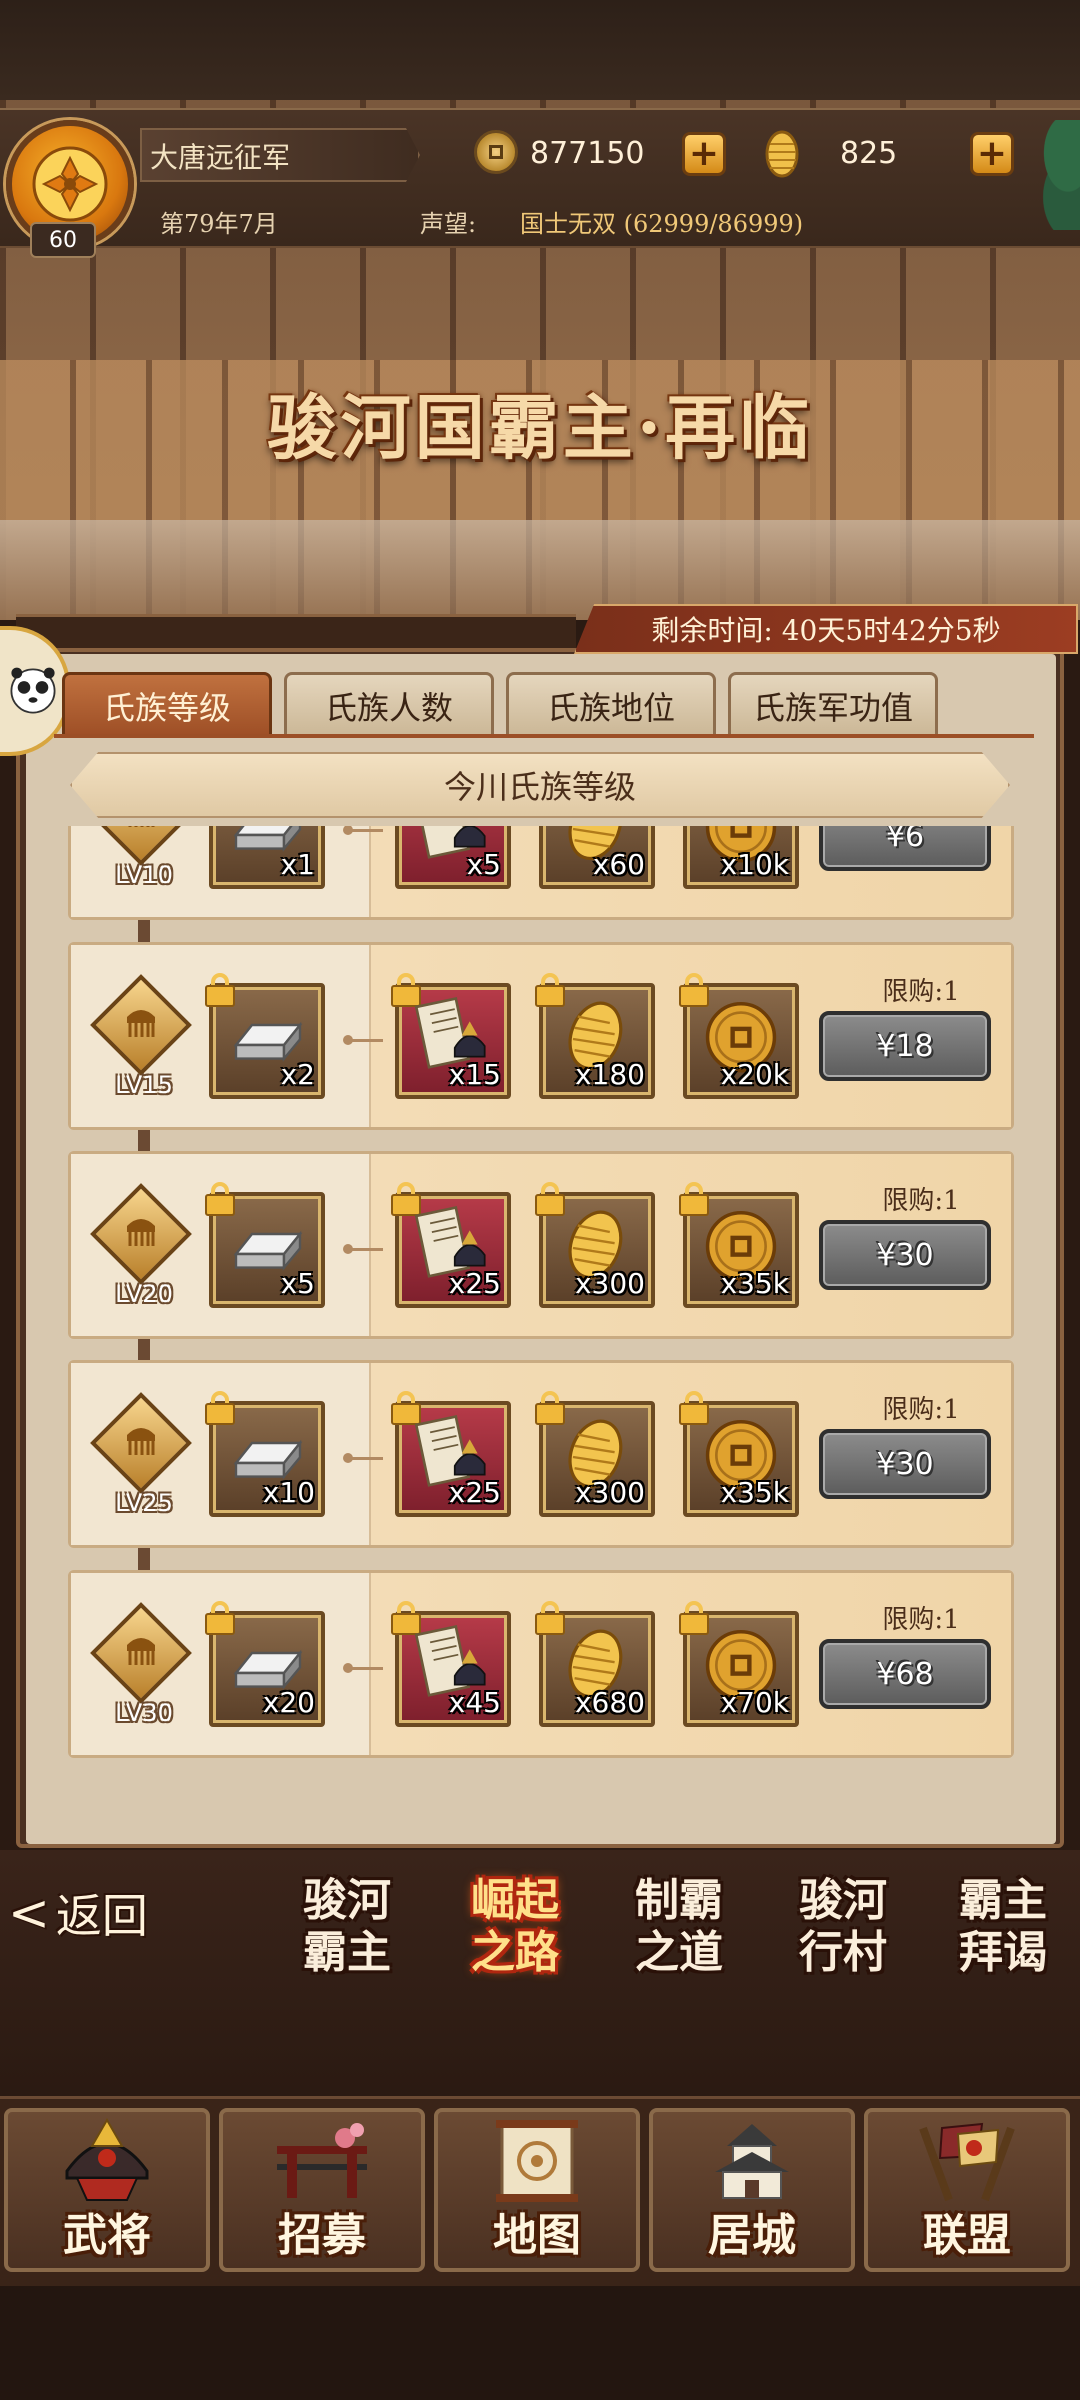 This screenshot has width=1080, height=2400. What do you see at coordinates (347, 1952) in the screenshot?
I see `subnav-label-line2: 霸主` at bounding box center [347, 1952].